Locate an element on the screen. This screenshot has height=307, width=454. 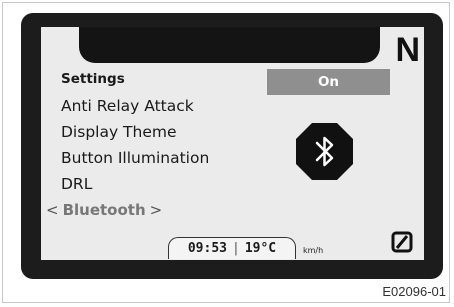
status-bar: 09:53 | 19°C is located at coordinates (232, 248).